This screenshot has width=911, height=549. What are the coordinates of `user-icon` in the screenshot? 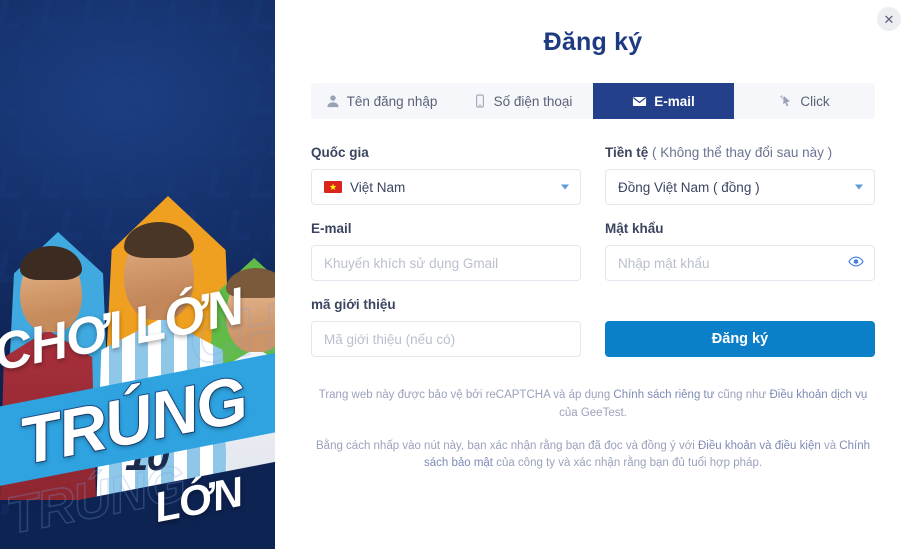 It's located at (333, 101).